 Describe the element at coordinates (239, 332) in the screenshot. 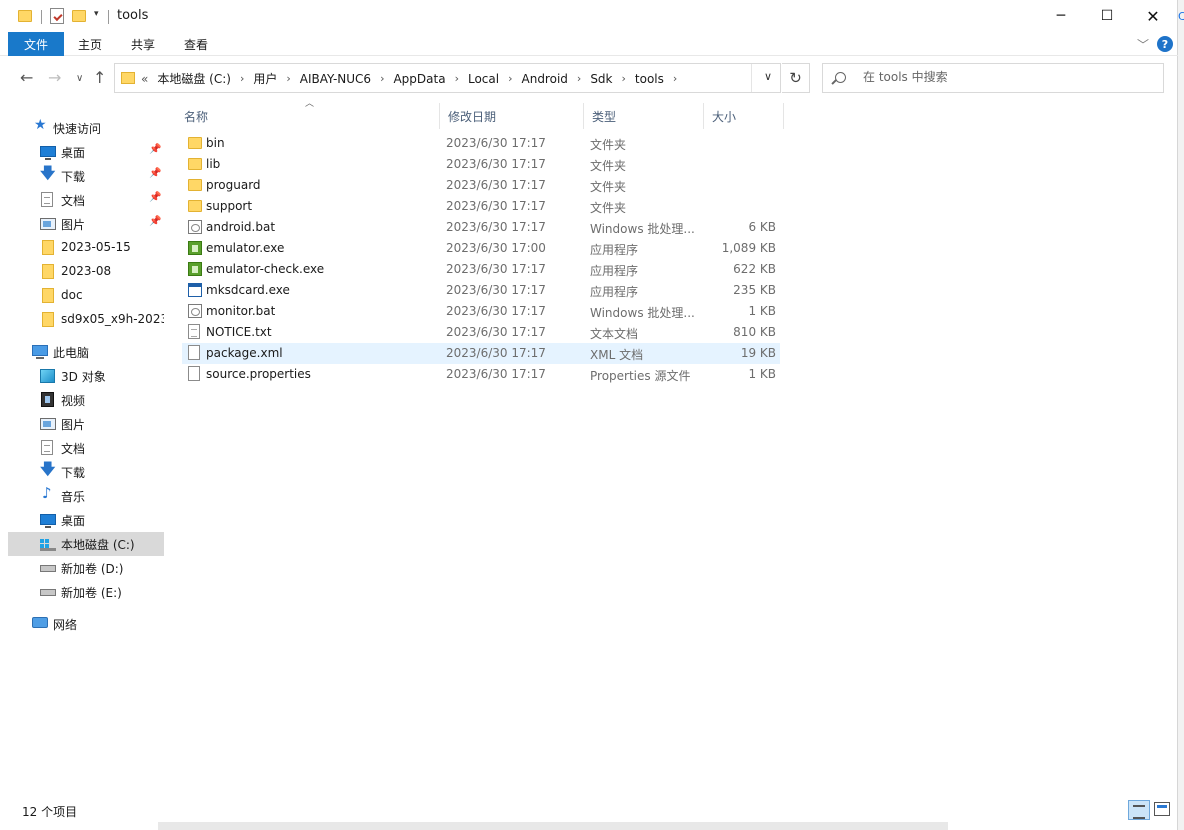

I see `file-name: NOTICE.txt` at that location.